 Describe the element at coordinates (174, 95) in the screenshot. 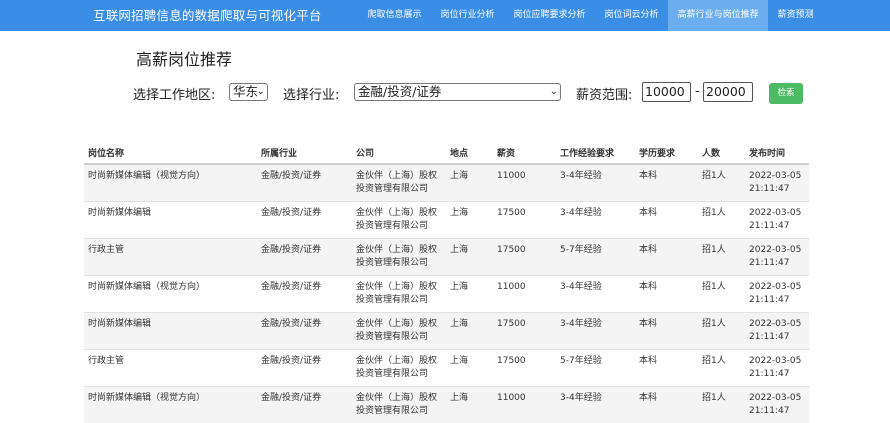

I see `region-label: 选择工作地区:` at that location.